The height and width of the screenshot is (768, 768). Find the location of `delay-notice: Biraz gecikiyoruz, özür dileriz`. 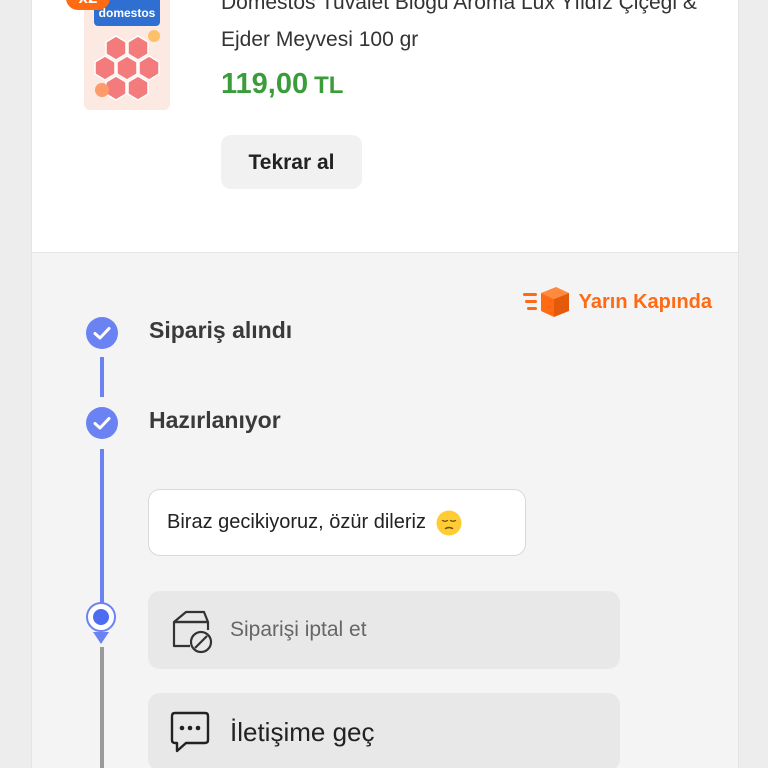

delay-notice: Biraz gecikiyoruz, özür dileriz is located at coordinates (337, 522).